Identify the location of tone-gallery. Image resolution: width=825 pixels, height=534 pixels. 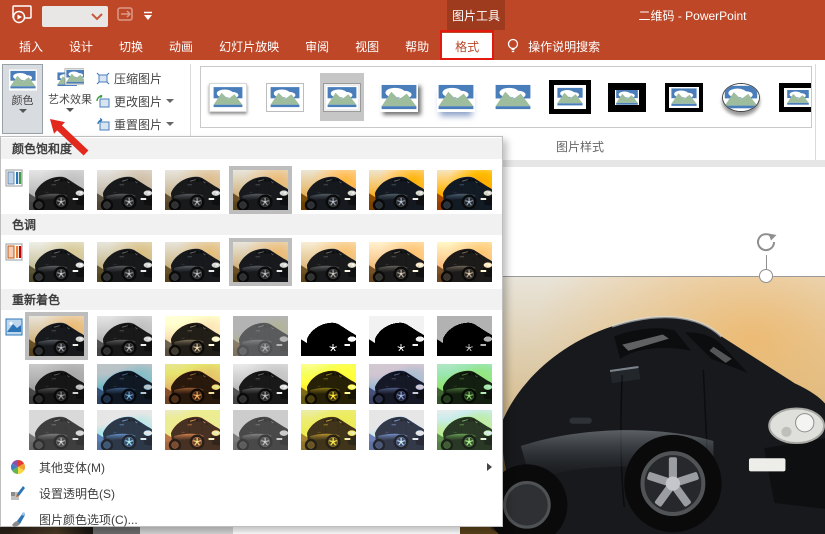
(260, 262).